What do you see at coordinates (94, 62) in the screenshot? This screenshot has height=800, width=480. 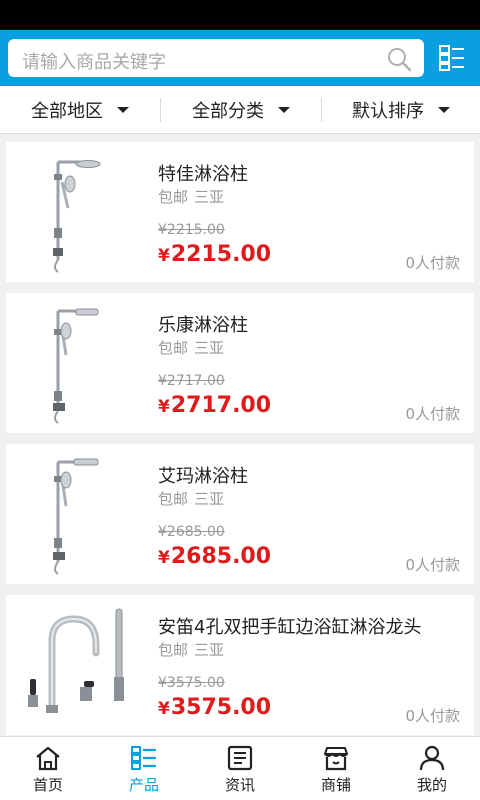 I see `search-placeholder: 请输入商品关键字` at bounding box center [94, 62].